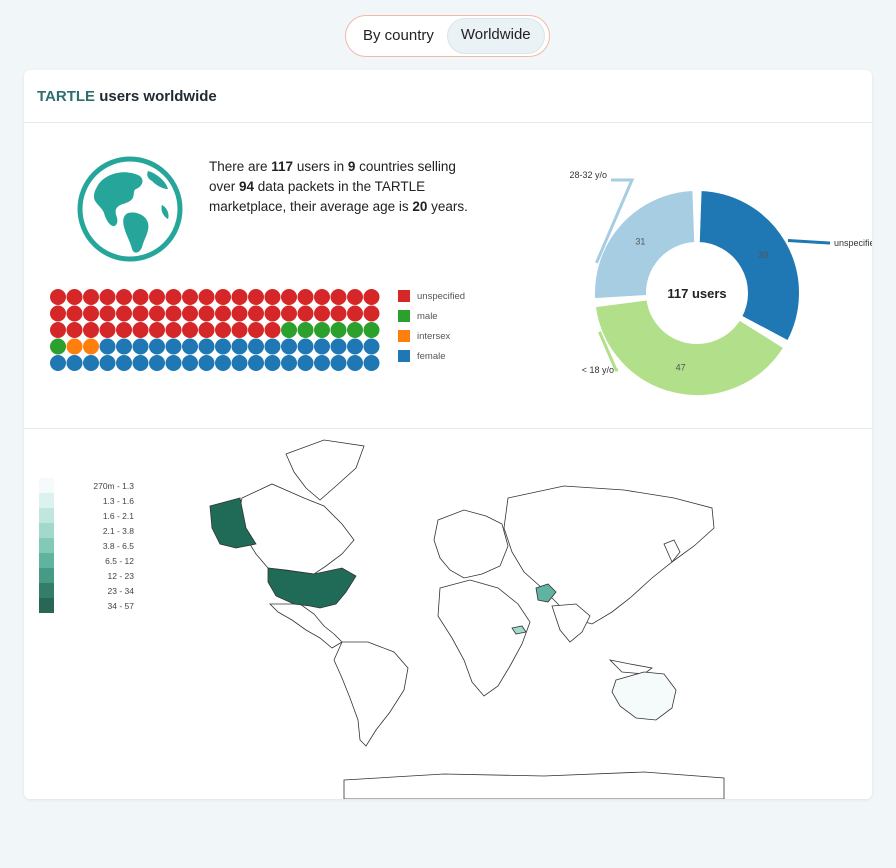 This screenshot has width=896, height=868. I want to click on gender-legend-label: male, so click(427, 316).